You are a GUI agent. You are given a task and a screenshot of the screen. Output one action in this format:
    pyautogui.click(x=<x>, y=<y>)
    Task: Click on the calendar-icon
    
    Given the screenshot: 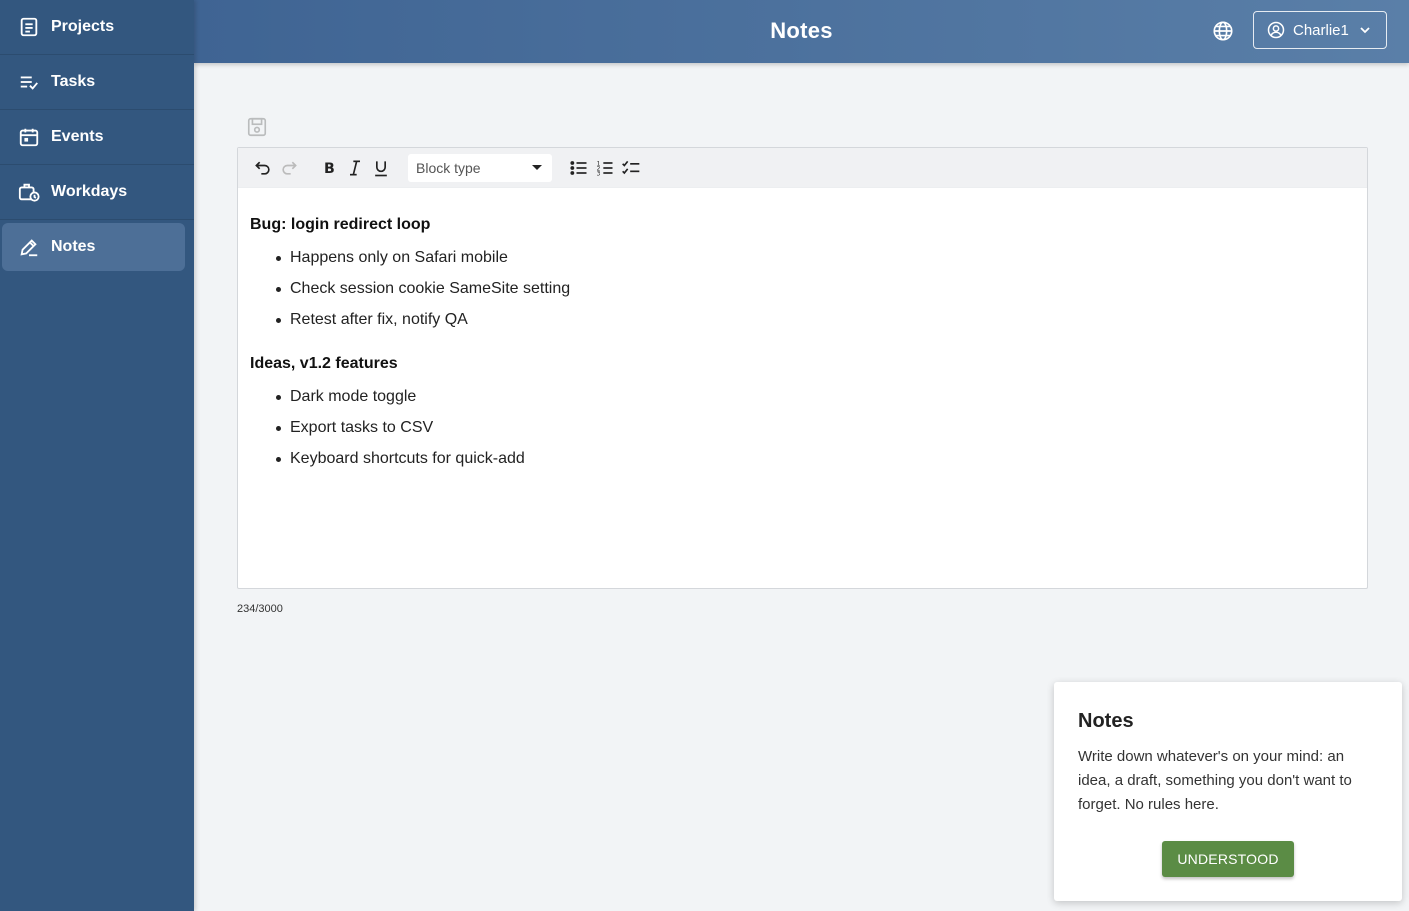 What is the action you would take?
    pyautogui.click(x=29, y=137)
    